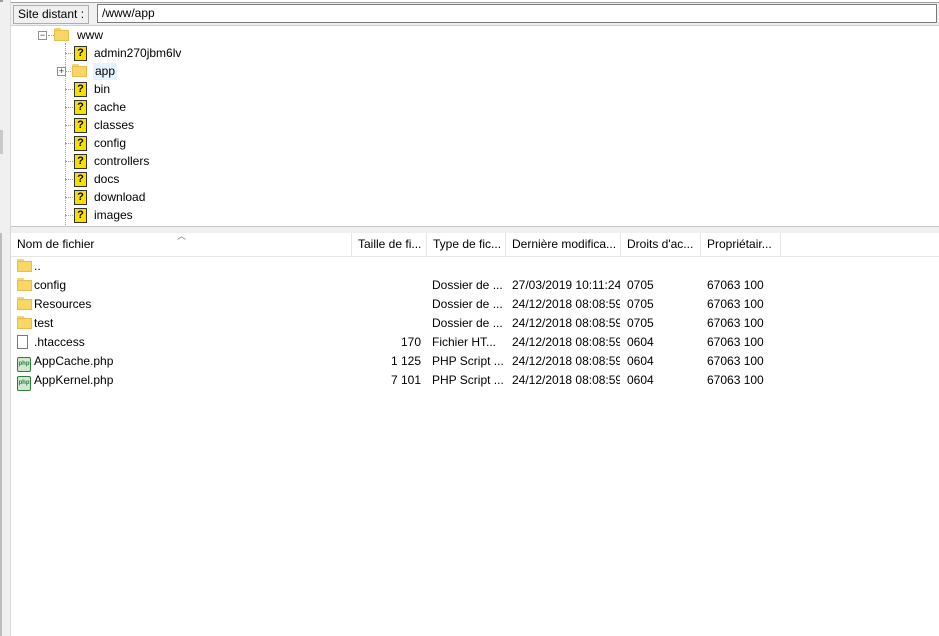  I want to click on tree-item-download: ? download, so click(110, 197).